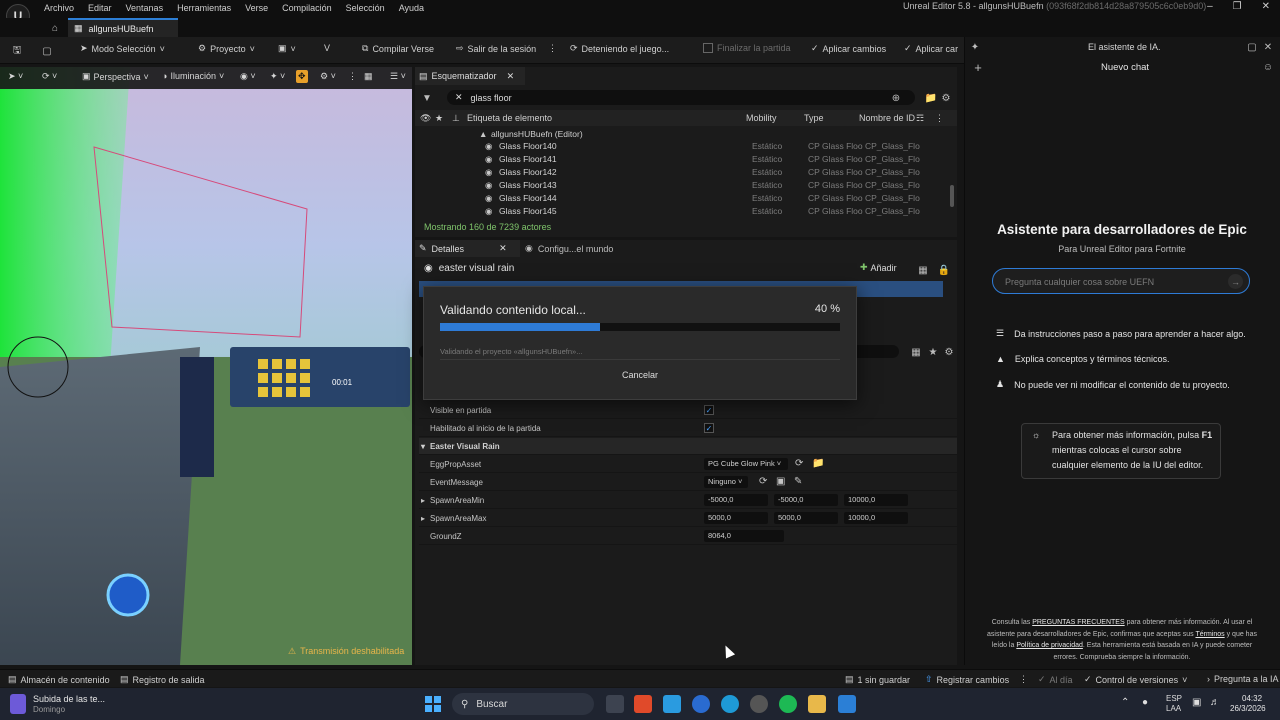 Image resolution: width=1280 pixels, height=720 pixels. I want to click on app-f-icon, so click(672, 704).